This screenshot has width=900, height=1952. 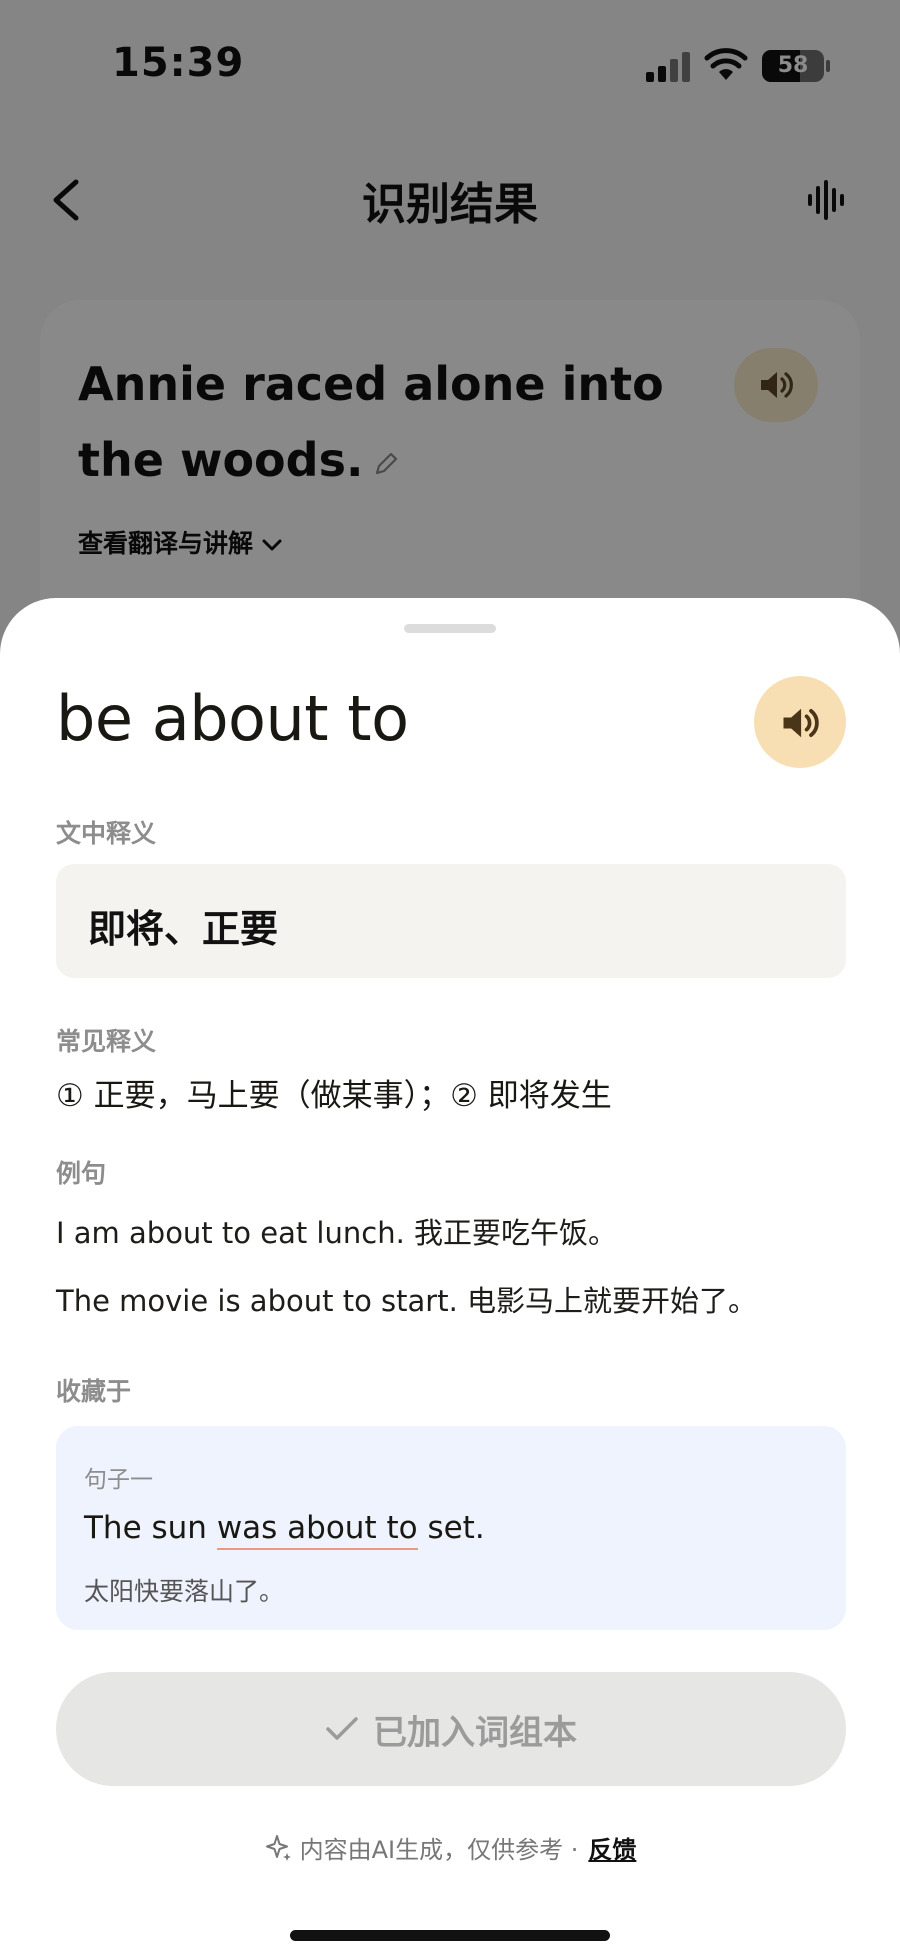 What do you see at coordinates (334, 1096) in the screenshot?
I see `common-meaning: ① 正要，马上要（做某事）；② 即将发生` at bounding box center [334, 1096].